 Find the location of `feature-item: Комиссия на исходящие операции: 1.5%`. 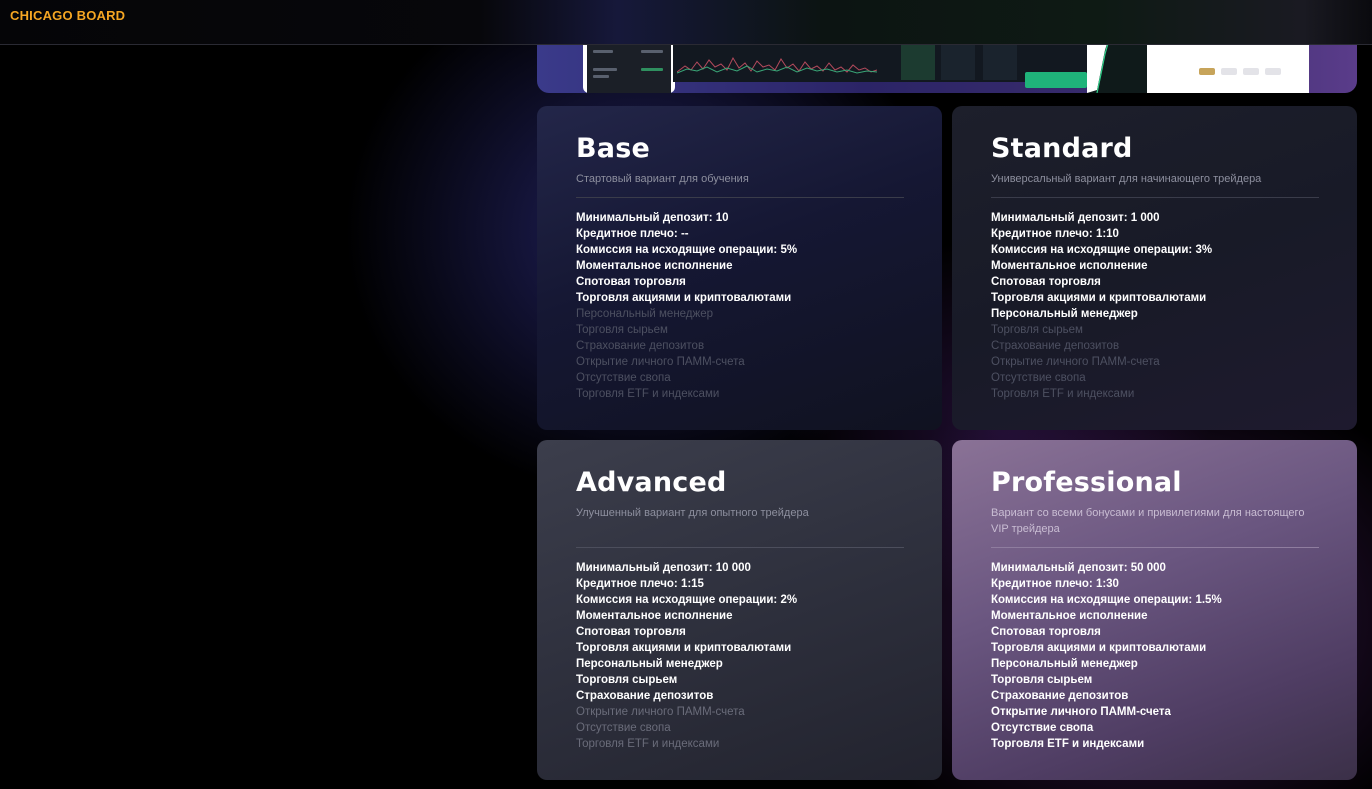

feature-item: Комиссия на исходящие операции: 1.5% is located at coordinates (1106, 600).